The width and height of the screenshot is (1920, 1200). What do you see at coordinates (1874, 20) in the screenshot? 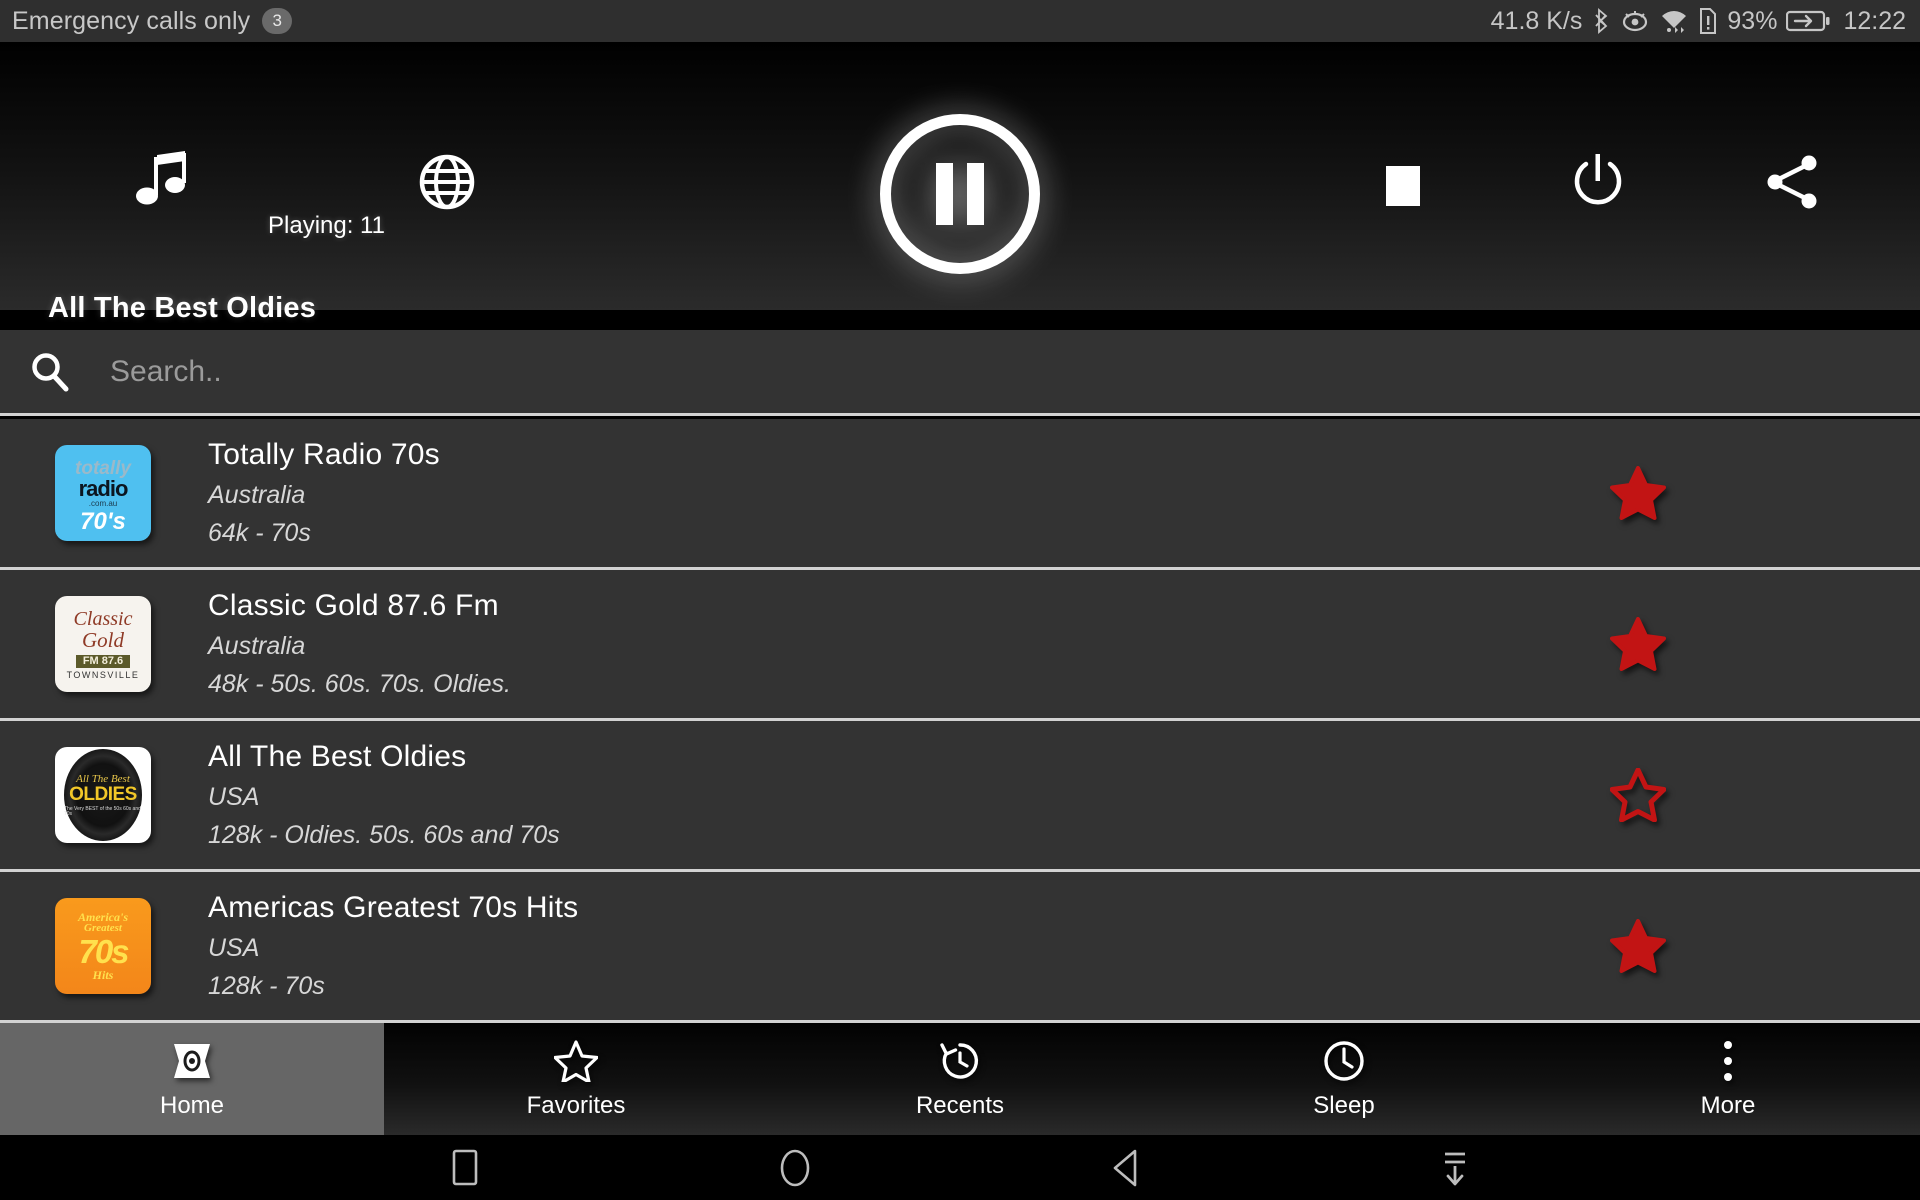
I see `clock-label: 12:22` at bounding box center [1874, 20].